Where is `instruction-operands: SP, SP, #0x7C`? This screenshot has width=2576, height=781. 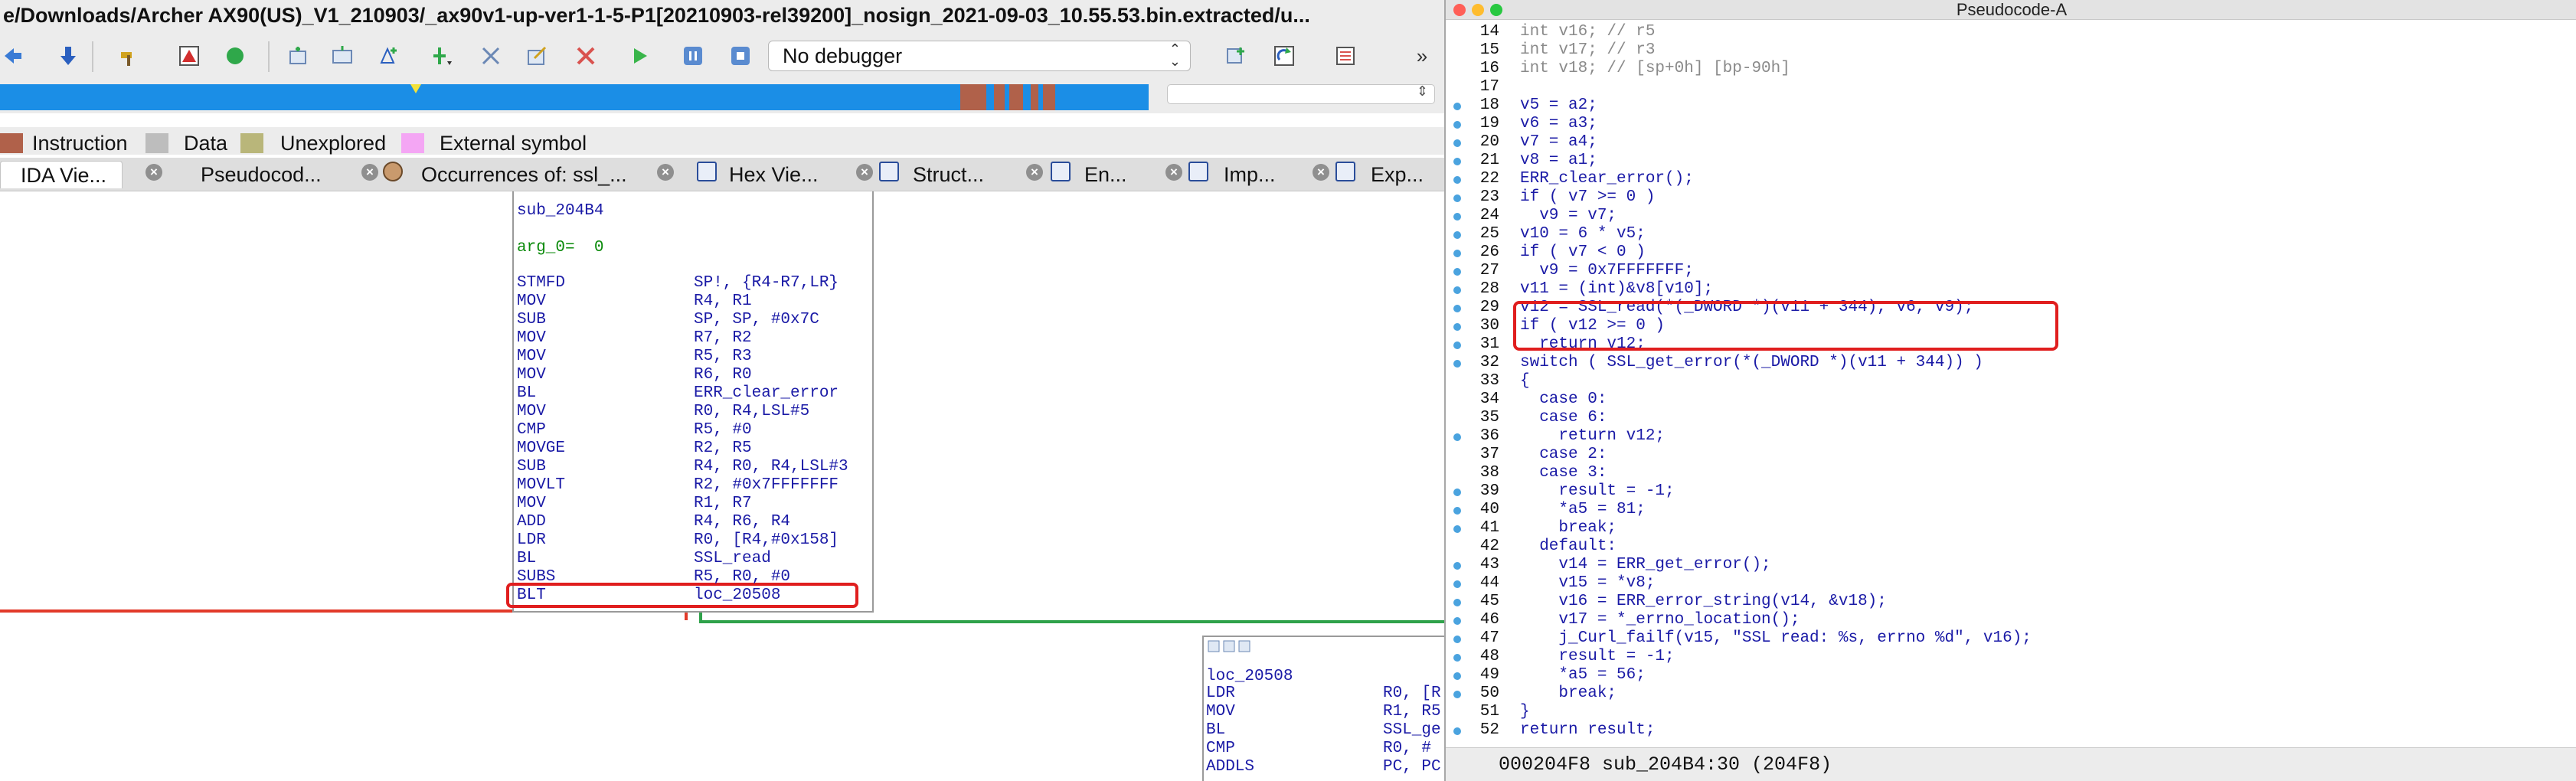 instruction-operands: SP, SP, #0x7C is located at coordinates (756, 320).